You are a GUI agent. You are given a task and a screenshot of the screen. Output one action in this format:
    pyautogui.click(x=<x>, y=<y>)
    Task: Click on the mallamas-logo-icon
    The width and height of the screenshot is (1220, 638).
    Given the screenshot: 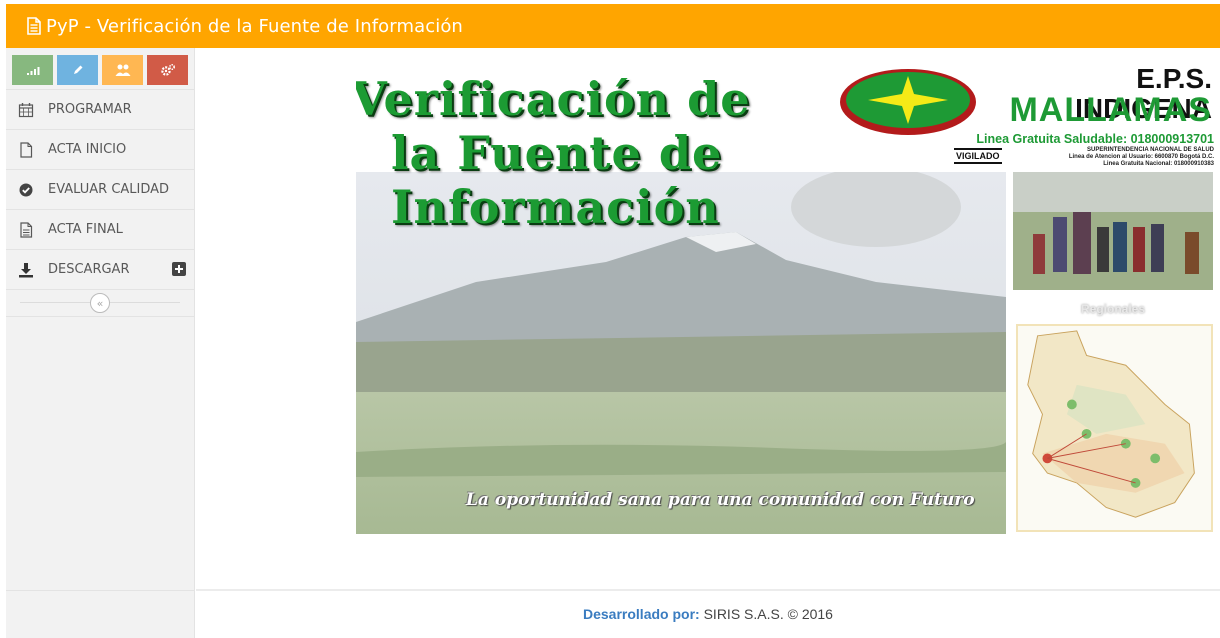 What is the action you would take?
    pyautogui.click(x=908, y=102)
    